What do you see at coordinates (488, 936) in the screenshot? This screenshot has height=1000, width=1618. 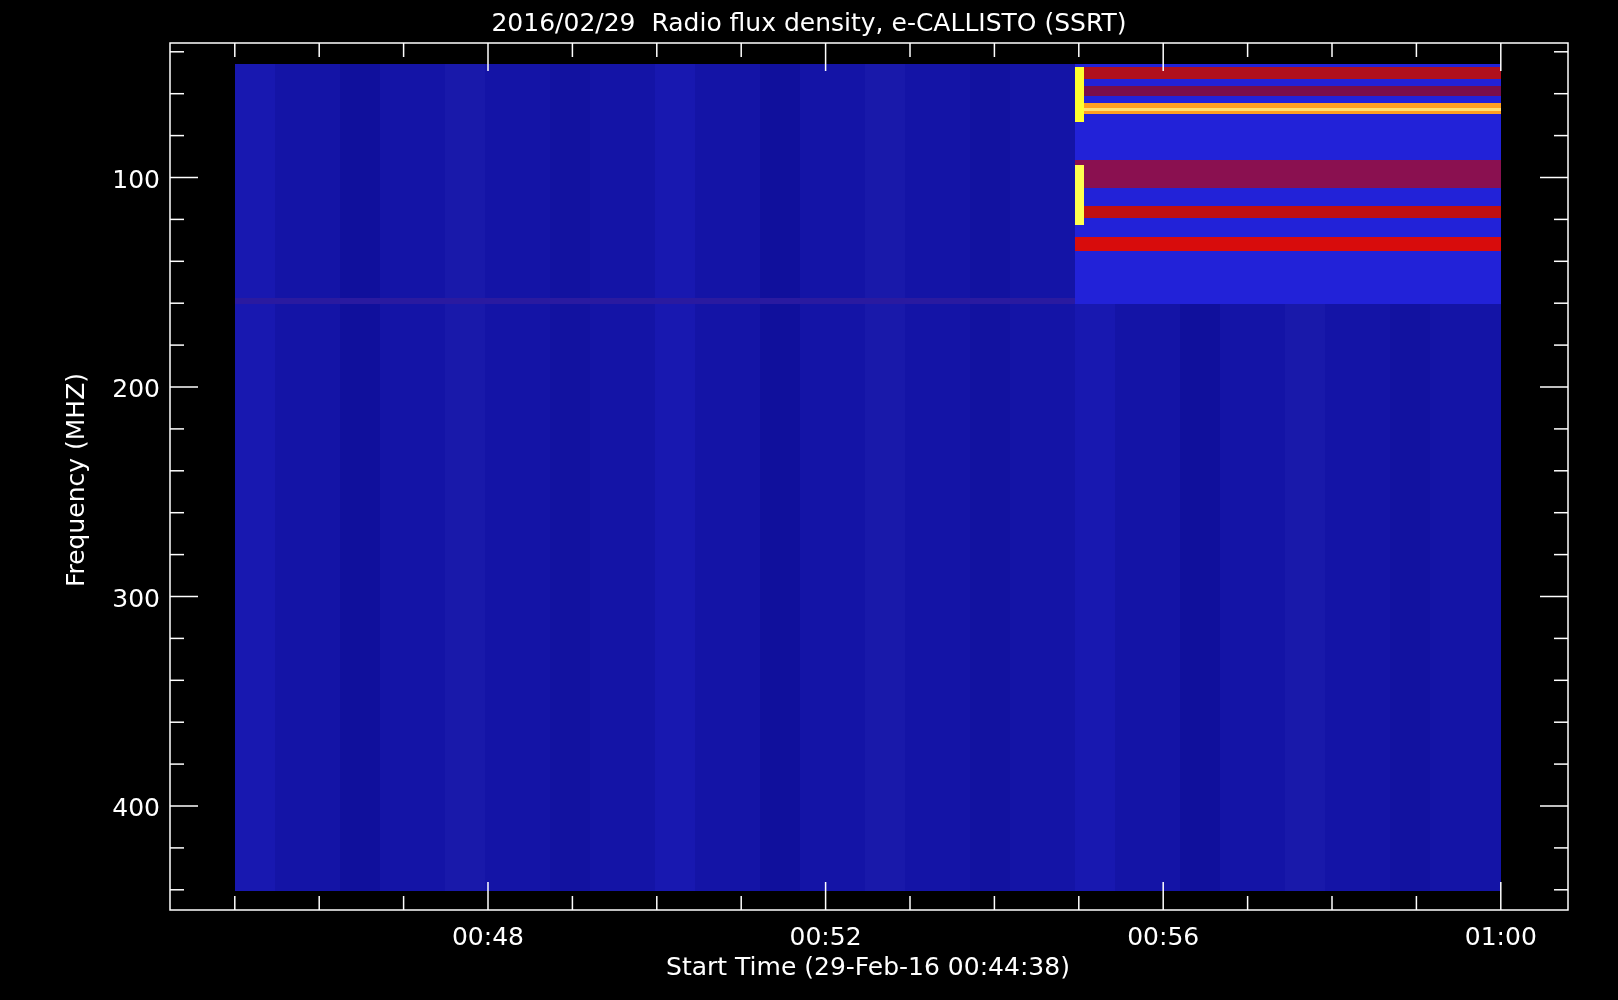 I see `tick-label: 00:48` at bounding box center [488, 936].